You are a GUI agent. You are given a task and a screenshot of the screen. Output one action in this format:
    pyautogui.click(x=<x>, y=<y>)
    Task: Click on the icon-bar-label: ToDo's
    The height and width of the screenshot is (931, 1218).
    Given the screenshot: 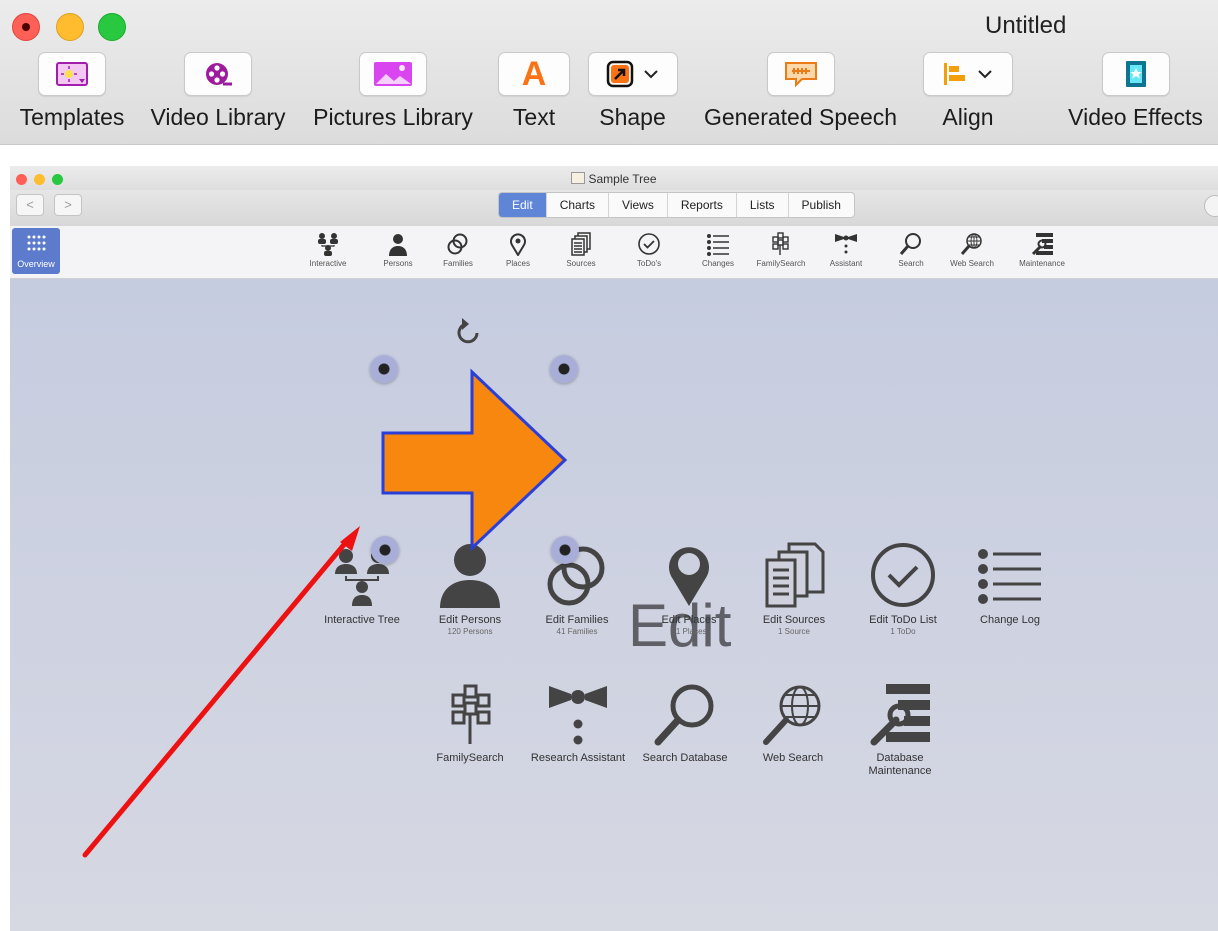 What is the action you would take?
    pyautogui.click(x=649, y=263)
    